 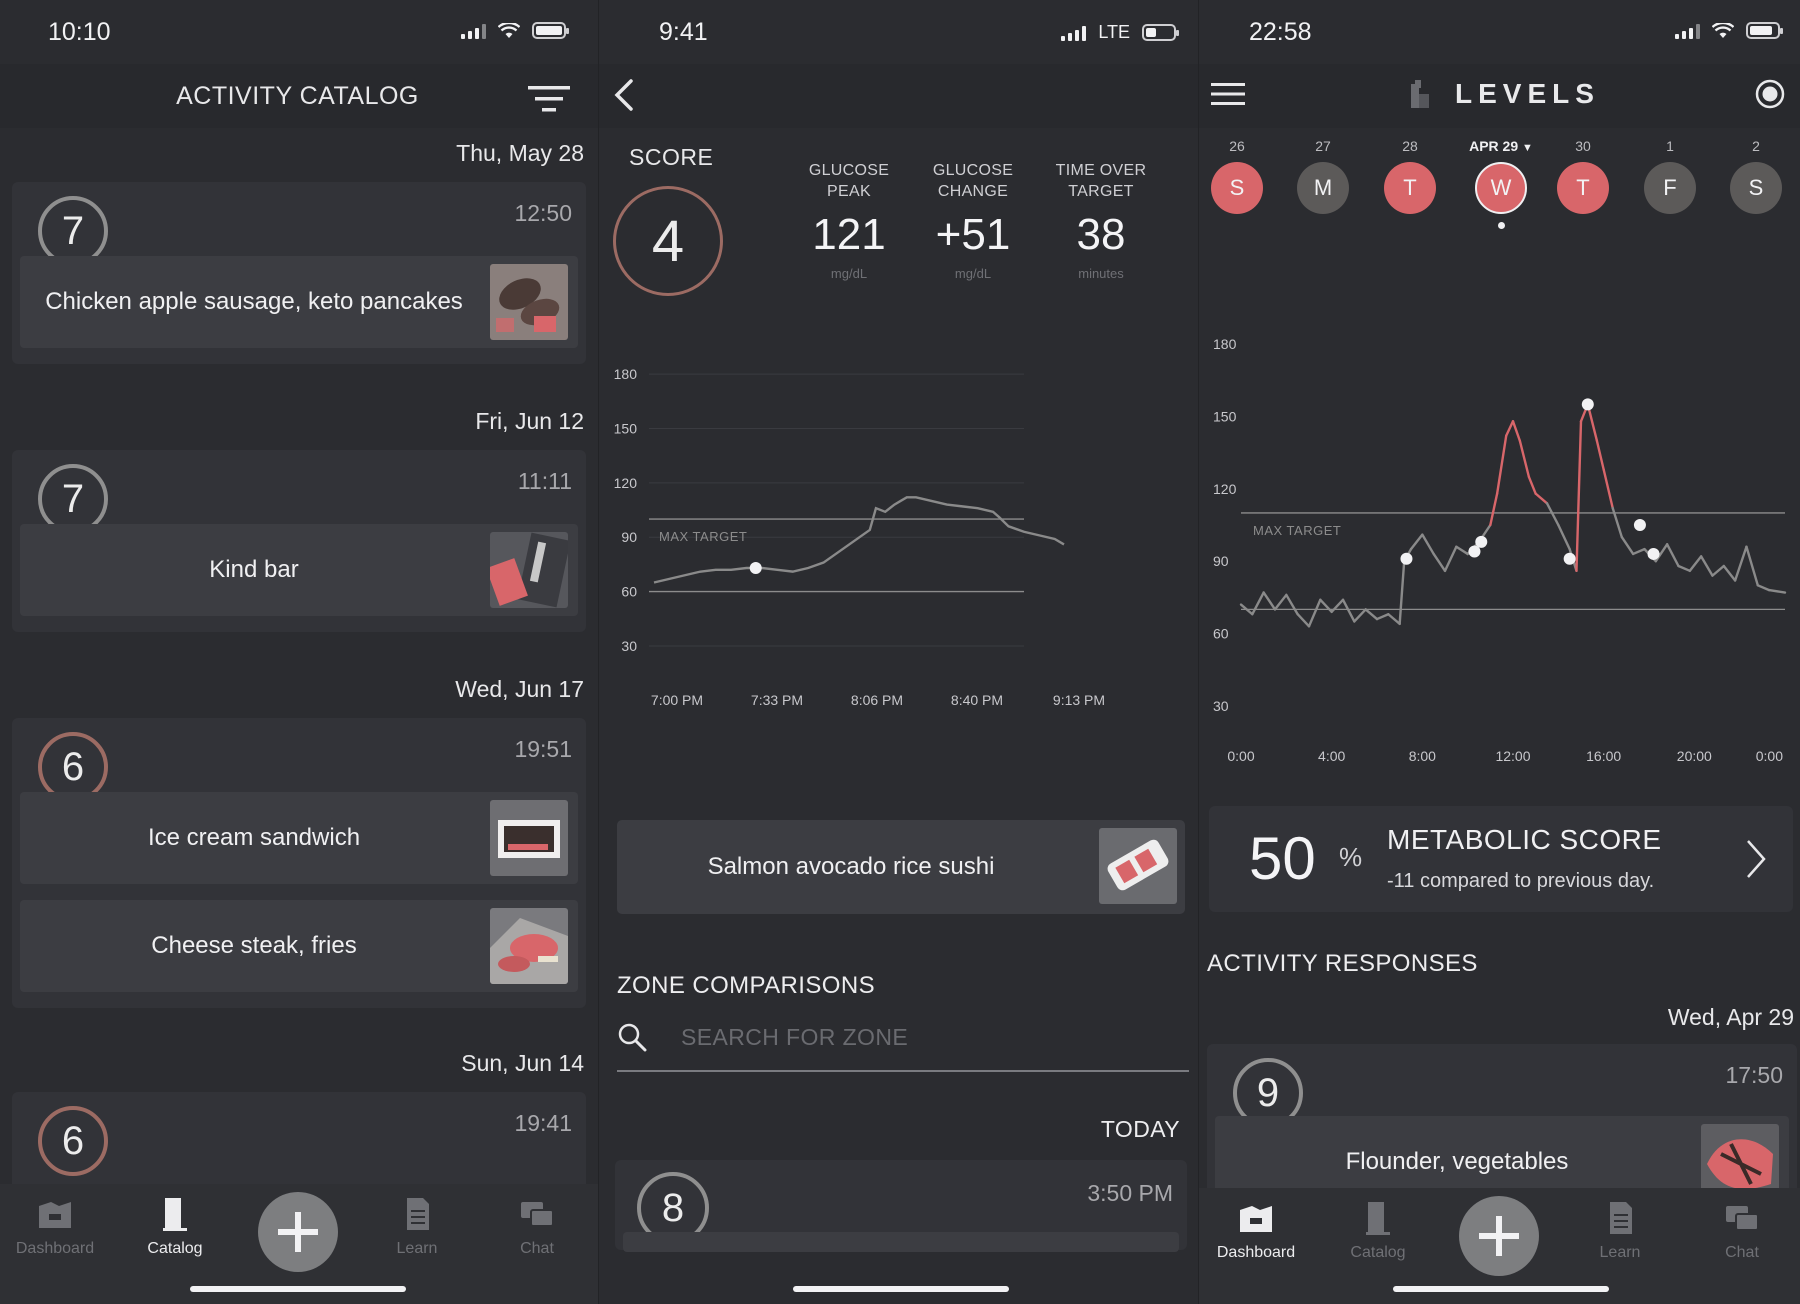 I want to click on signal-icon, so click(x=1074, y=33).